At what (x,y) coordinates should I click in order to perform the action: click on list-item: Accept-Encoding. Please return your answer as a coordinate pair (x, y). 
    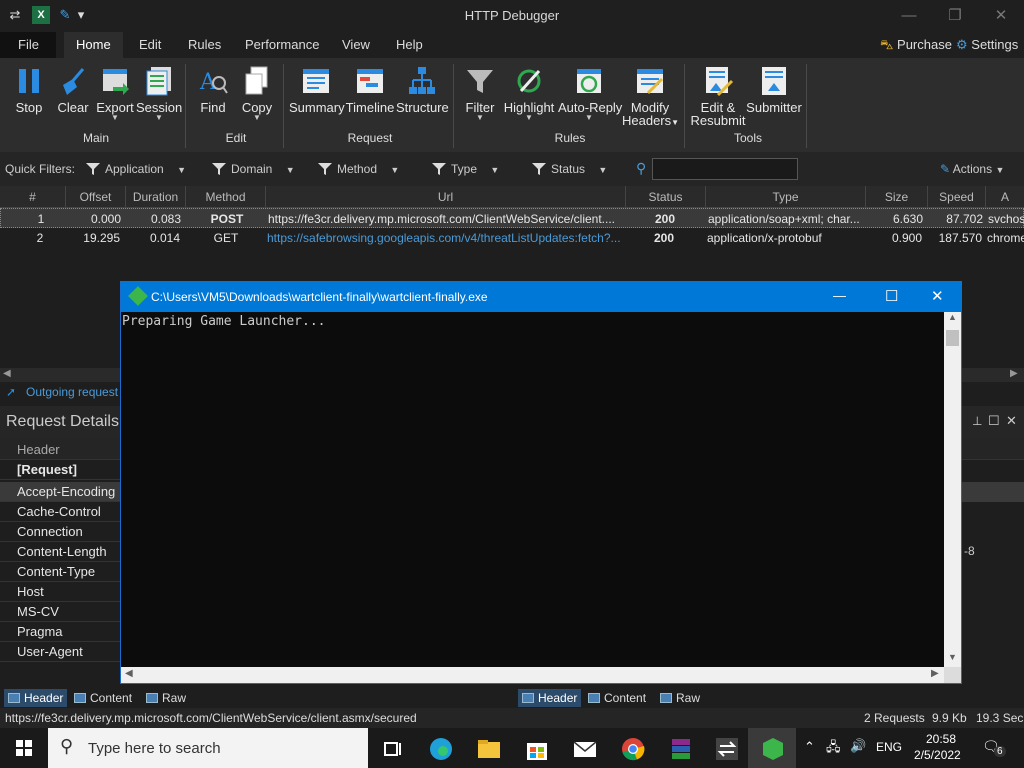
    Looking at the image, I should click on (60, 492).